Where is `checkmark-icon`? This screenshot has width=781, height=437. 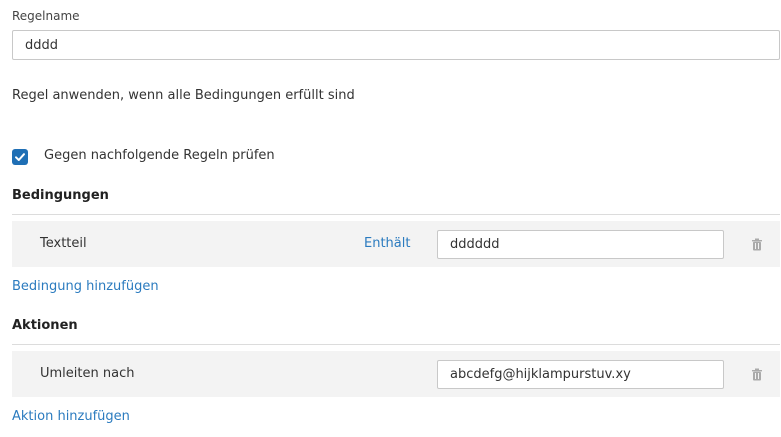
checkmark-icon is located at coordinates (20, 157).